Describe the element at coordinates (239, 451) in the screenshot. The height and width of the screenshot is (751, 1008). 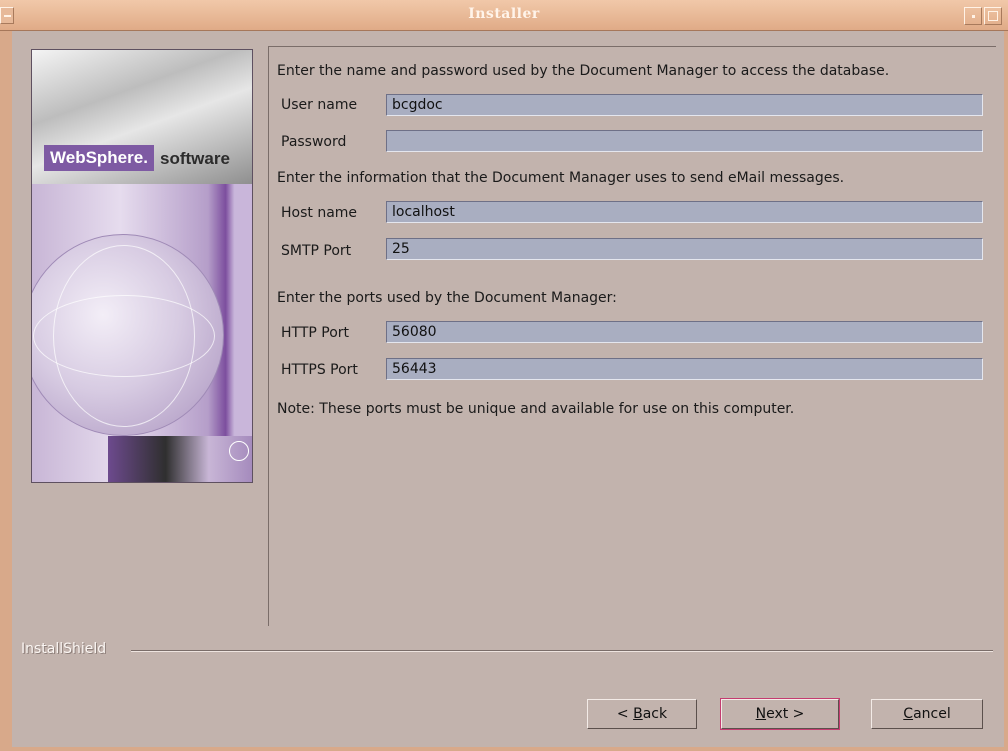
I see `small-globe-icon` at that location.